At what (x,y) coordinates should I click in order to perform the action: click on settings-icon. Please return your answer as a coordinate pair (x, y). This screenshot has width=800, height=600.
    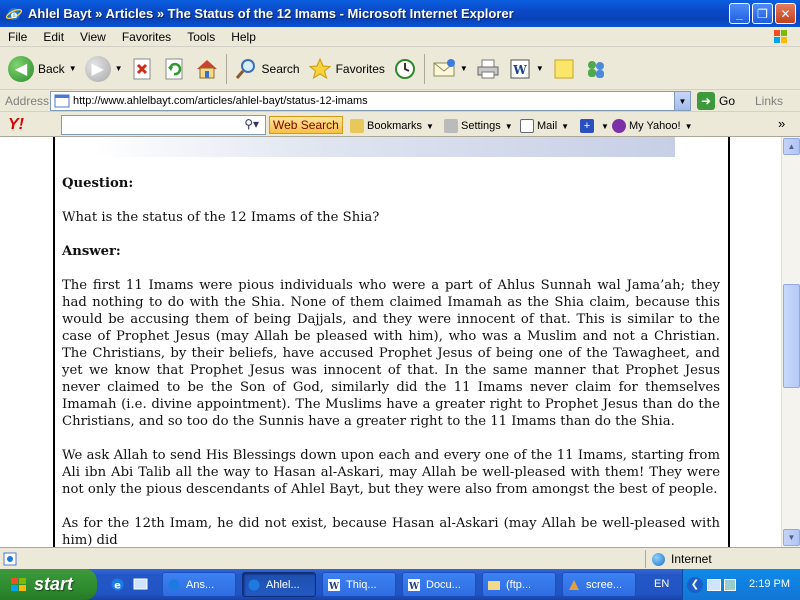
    Looking at the image, I should click on (451, 126).